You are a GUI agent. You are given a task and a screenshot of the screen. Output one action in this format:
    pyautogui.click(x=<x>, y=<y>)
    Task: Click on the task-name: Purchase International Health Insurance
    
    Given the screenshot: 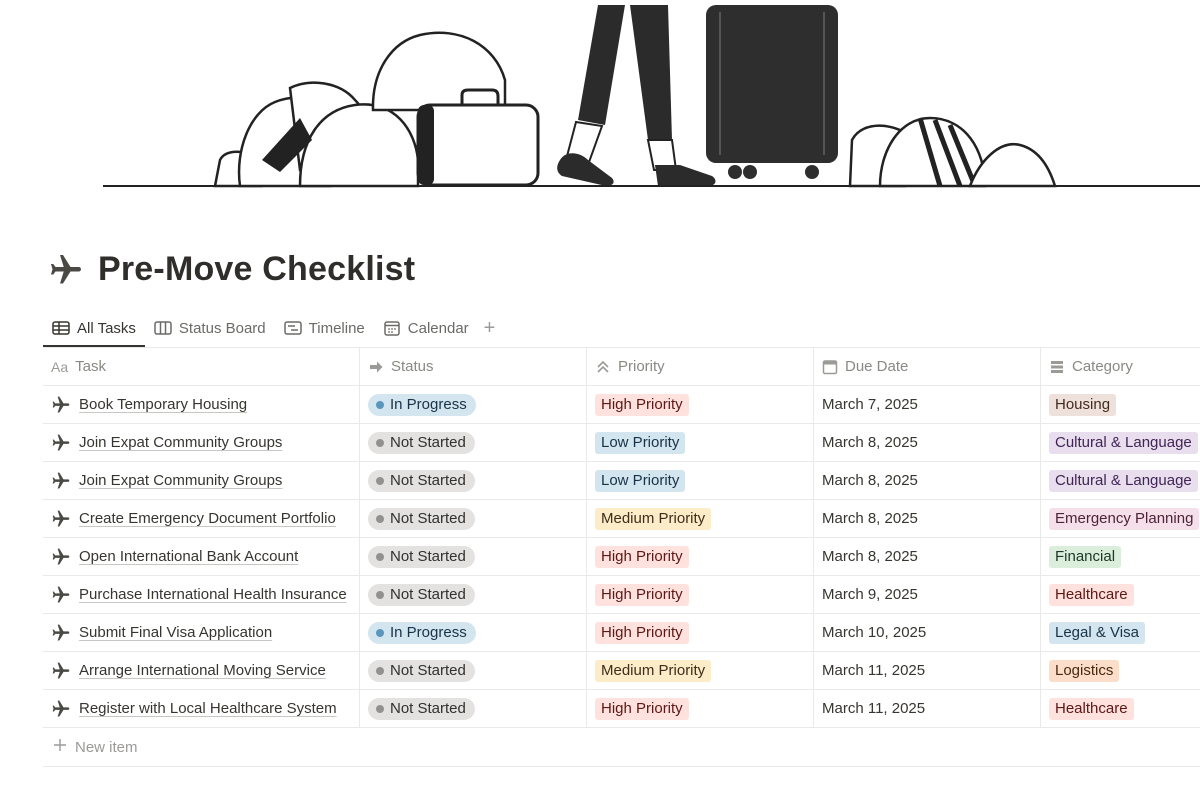 What is the action you would take?
    pyautogui.click(x=213, y=594)
    